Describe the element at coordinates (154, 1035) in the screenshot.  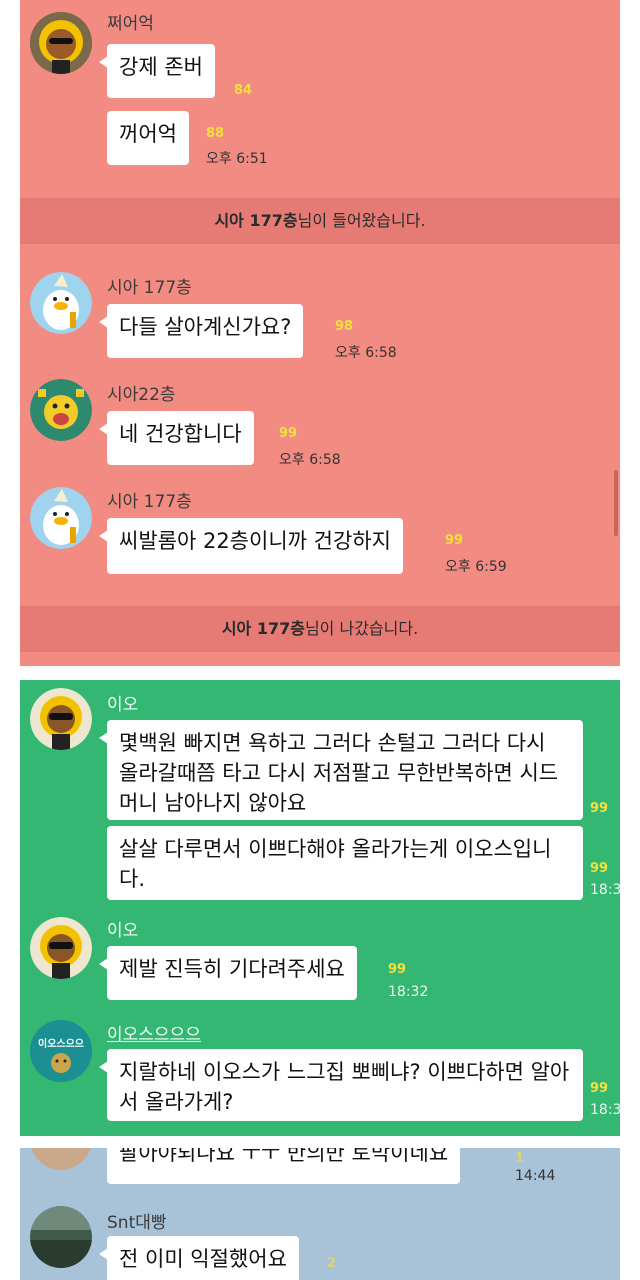
I see `sender-name: 이오스으으으` at that location.